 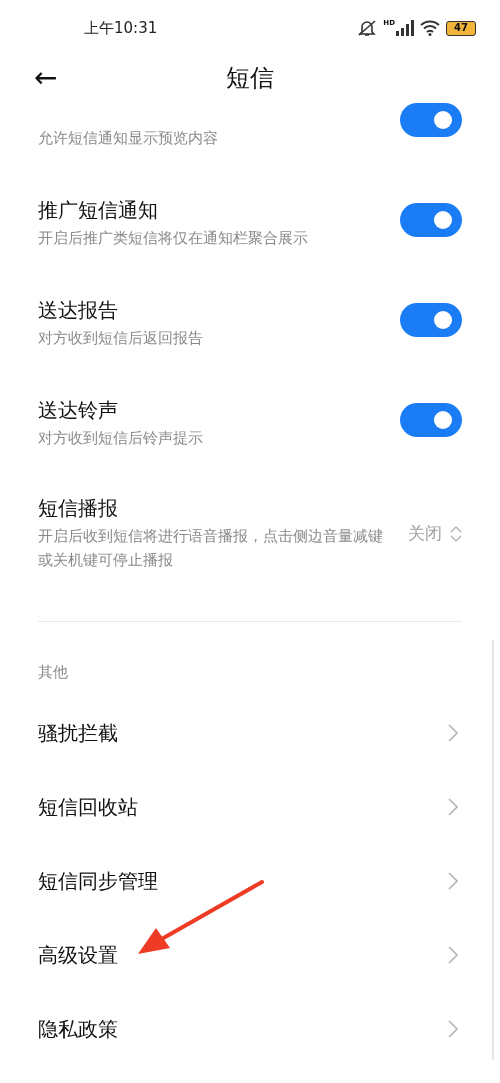 I want to click on back-button: ←, so click(x=46, y=78).